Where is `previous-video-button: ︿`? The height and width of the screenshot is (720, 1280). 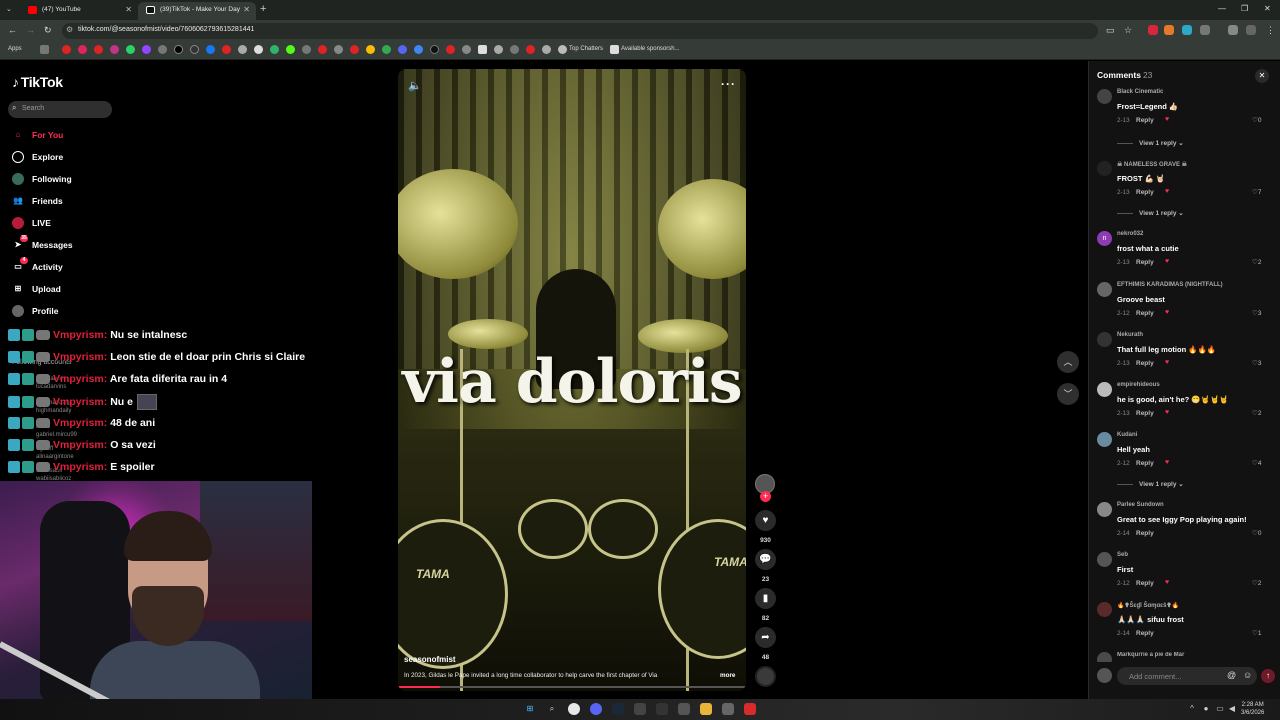 previous-video-button: ︿ is located at coordinates (1068, 362).